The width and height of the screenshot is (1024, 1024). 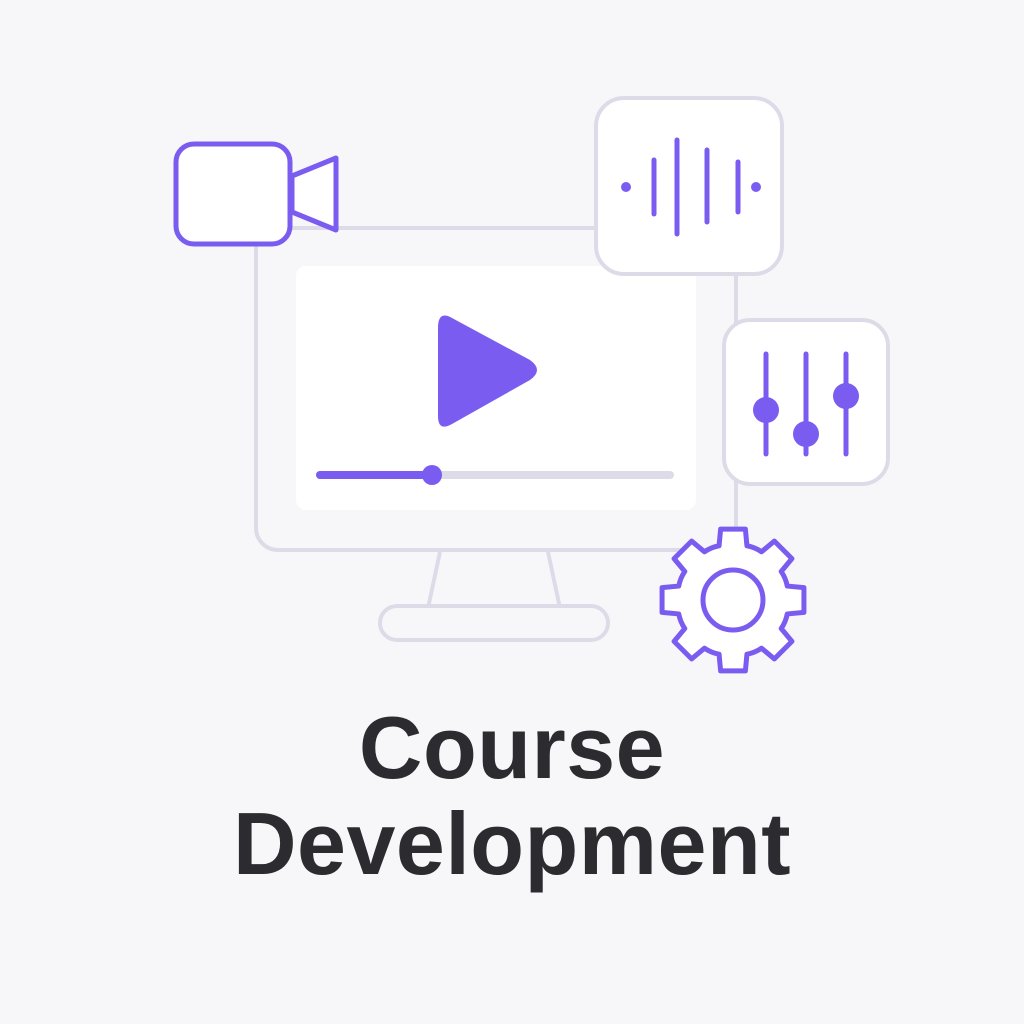 What do you see at coordinates (496, 388) in the screenshot?
I see `video-player` at bounding box center [496, 388].